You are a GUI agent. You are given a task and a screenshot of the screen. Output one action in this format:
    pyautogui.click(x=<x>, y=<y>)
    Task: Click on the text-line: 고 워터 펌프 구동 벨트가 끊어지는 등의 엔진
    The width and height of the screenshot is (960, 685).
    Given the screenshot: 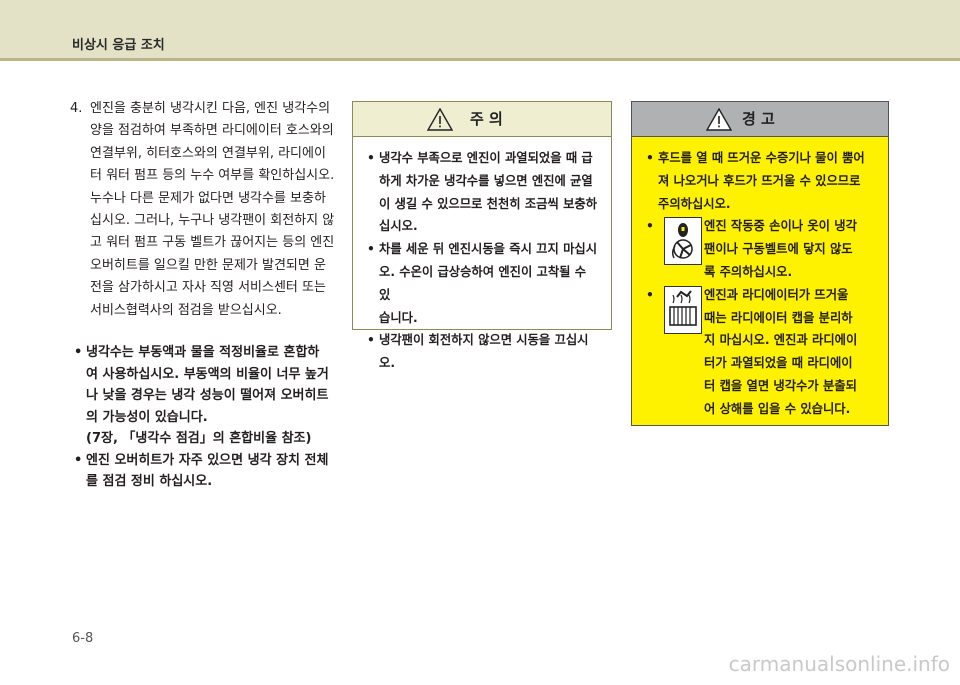 What is the action you would take?
    pyautogui.click(x=212, y=243)
    